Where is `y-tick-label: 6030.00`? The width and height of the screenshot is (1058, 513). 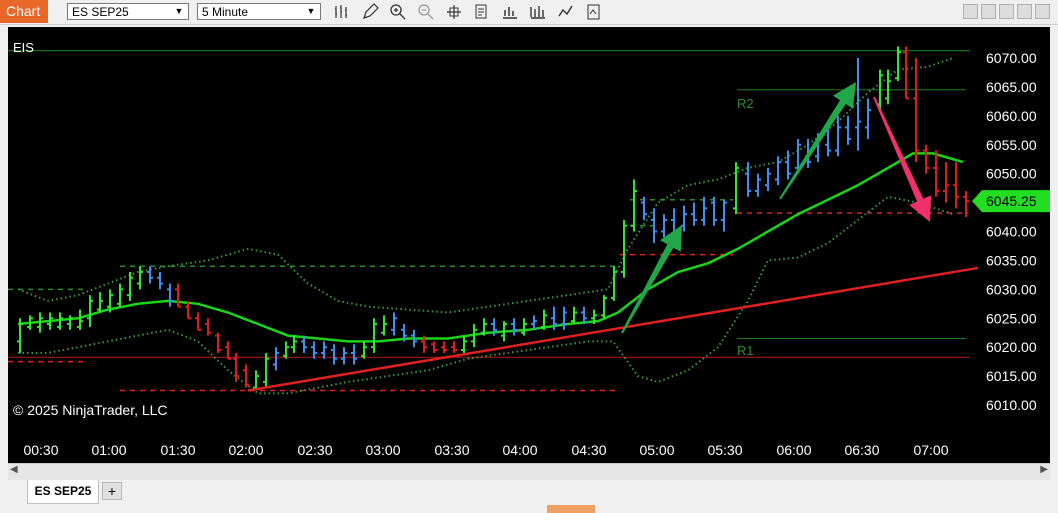
y-tick-label: 6030.00 is located at coordinates (1011, 289).